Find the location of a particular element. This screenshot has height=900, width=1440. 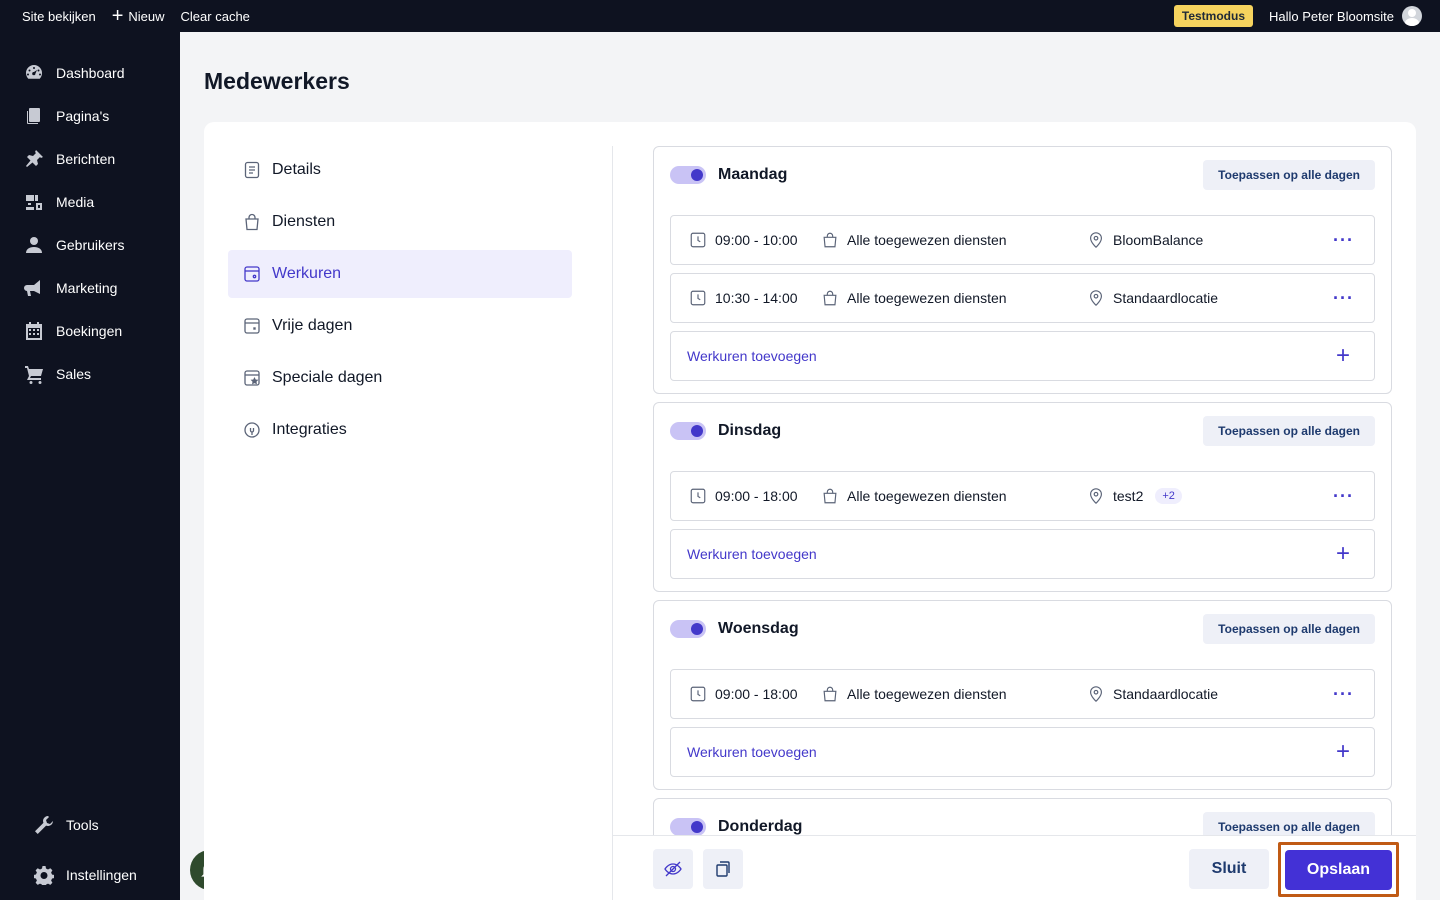

extra-locations-badge: +2 is located at coordinates (1168, 496).